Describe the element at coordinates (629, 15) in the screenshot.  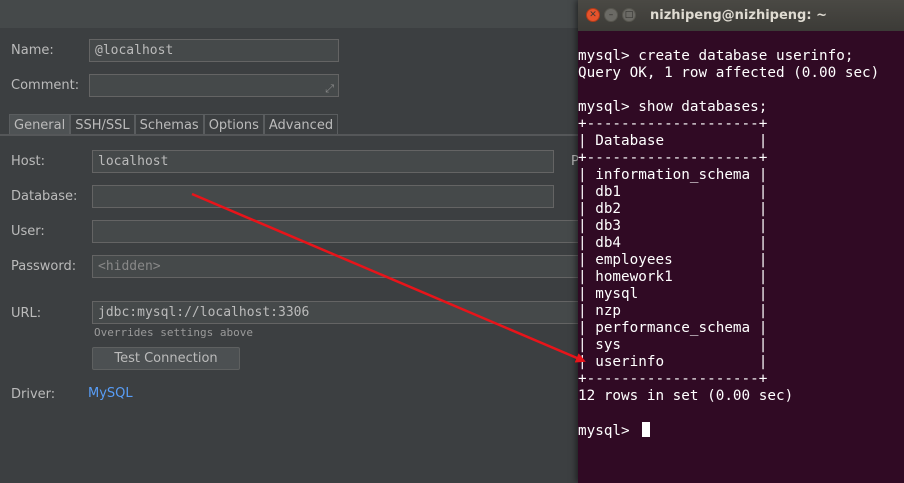
I see `maximize-icon: □` at that location.